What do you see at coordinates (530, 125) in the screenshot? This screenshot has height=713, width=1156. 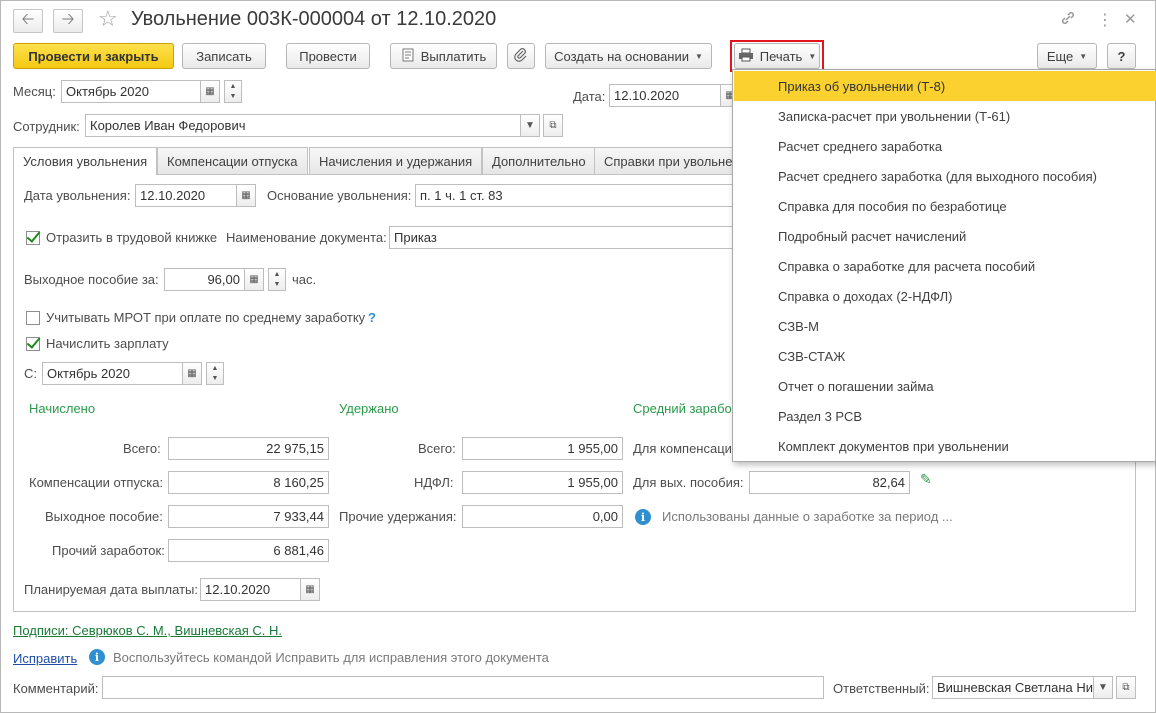 I see `employee-dropdown-button: ▼` at bounding box center [530, 125].